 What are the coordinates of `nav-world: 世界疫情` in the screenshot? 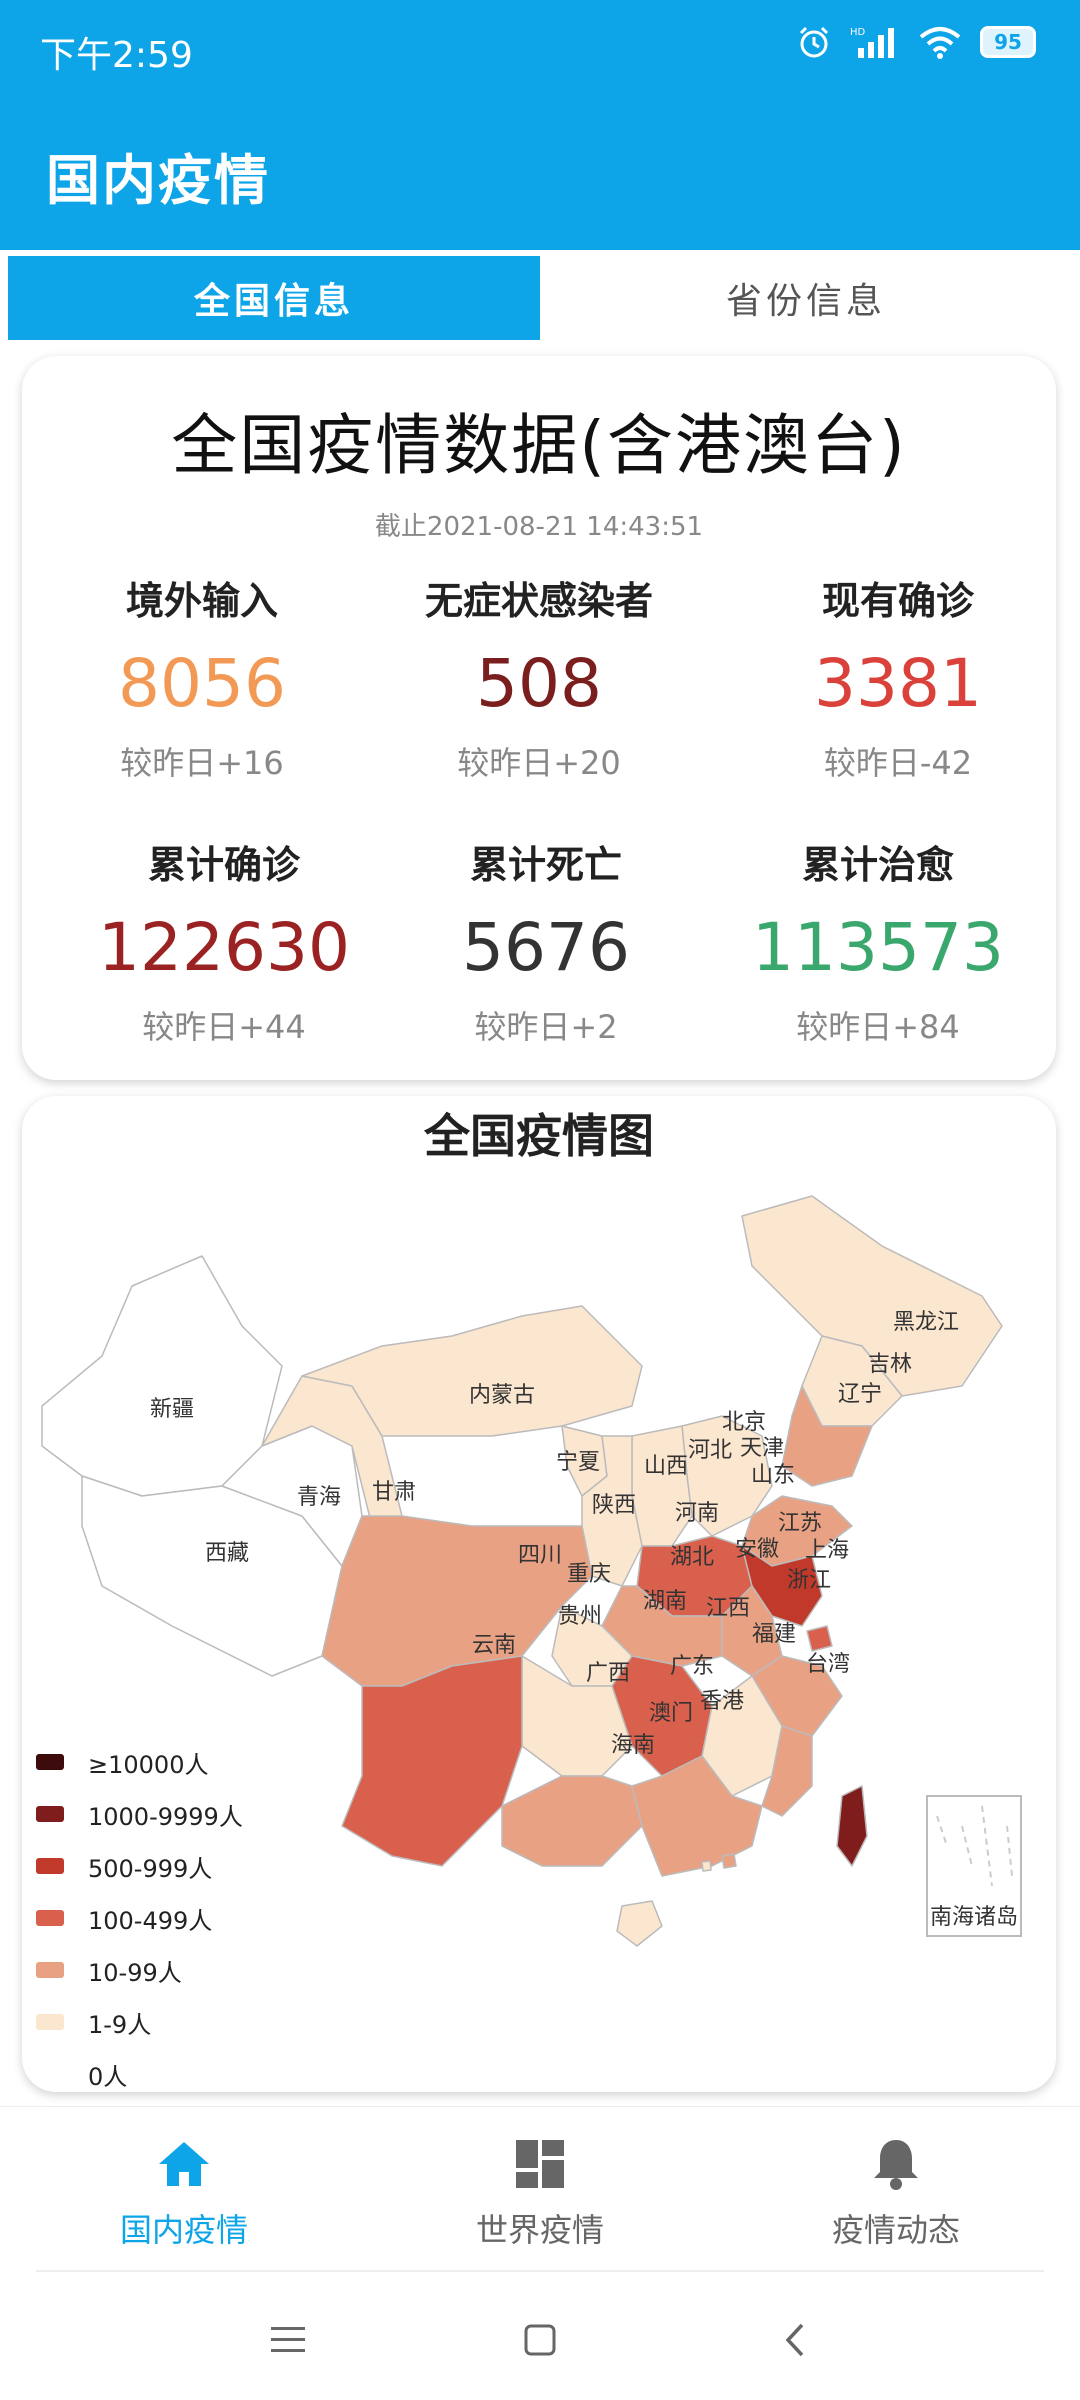 It's located at (540, 2192).